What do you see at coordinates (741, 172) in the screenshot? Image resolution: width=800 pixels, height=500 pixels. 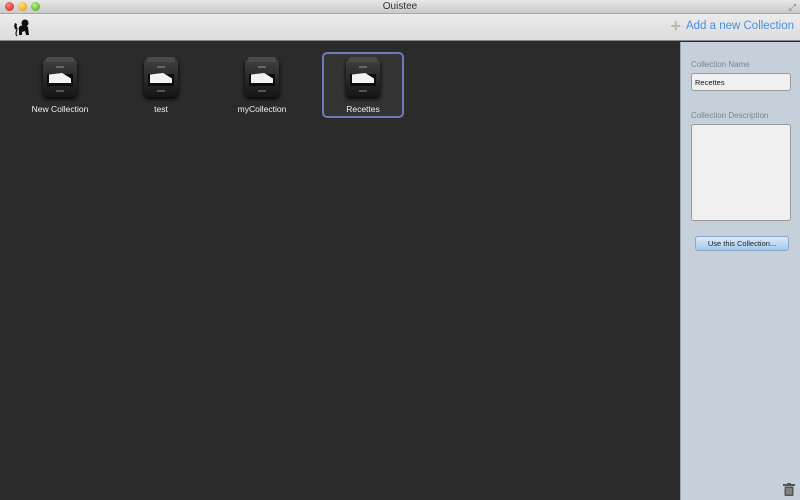 I see `collection-description-field` at bounding box center [741, 172].